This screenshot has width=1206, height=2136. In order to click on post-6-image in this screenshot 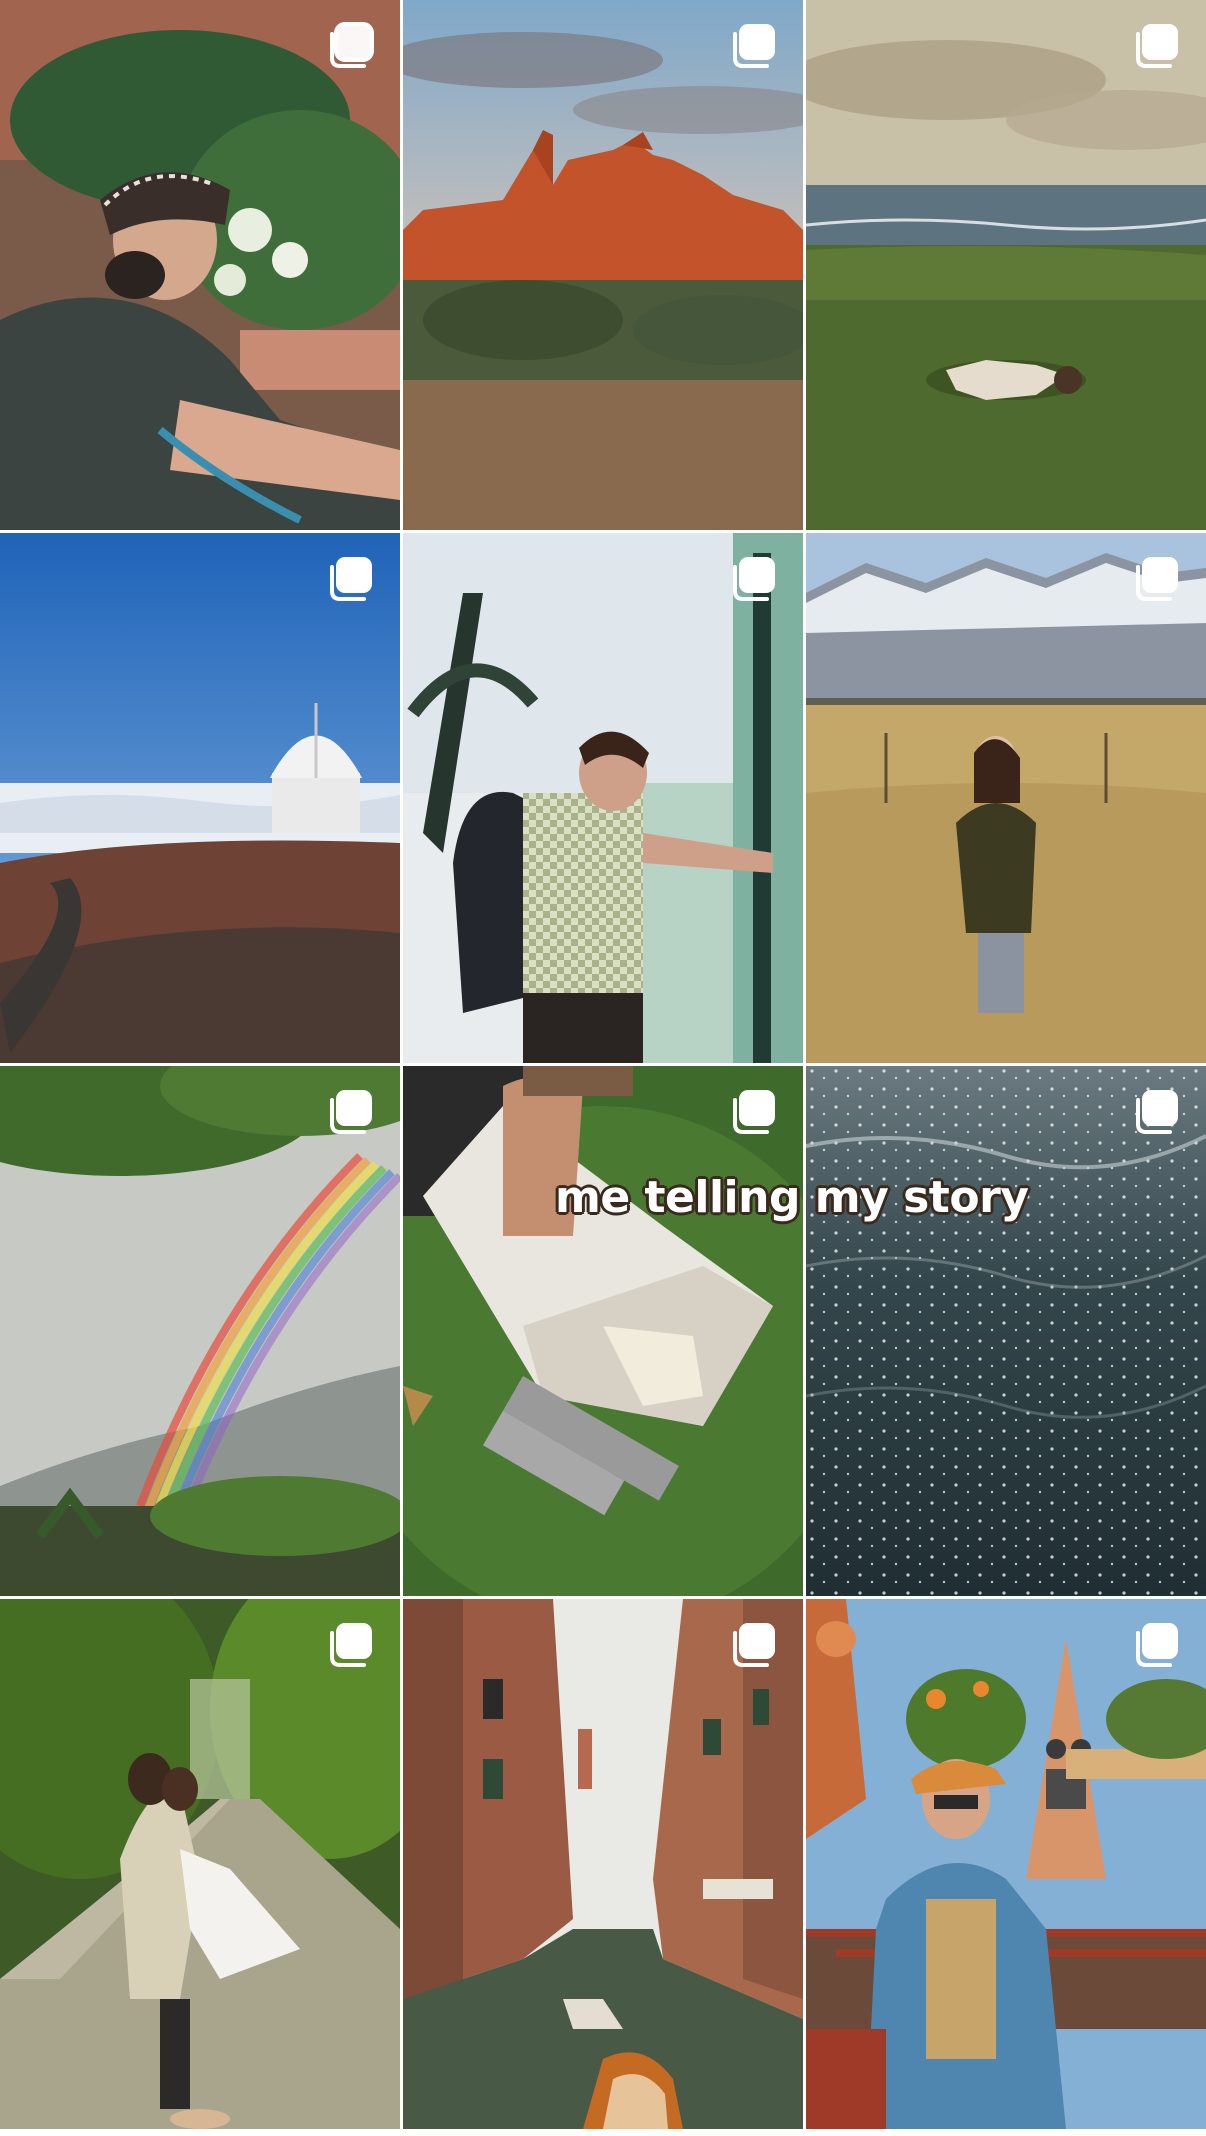, I will do `click(1006, 798)`.